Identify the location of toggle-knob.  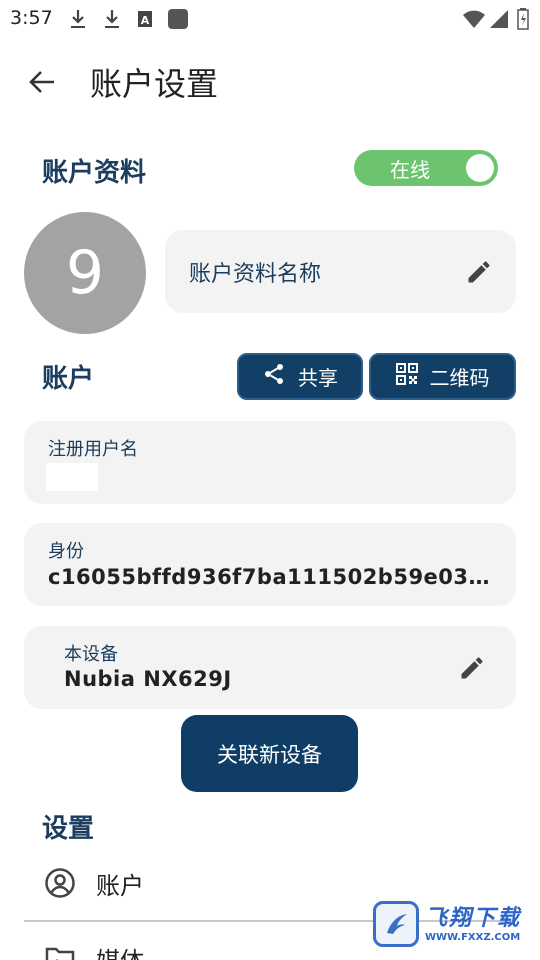
(480, 168).